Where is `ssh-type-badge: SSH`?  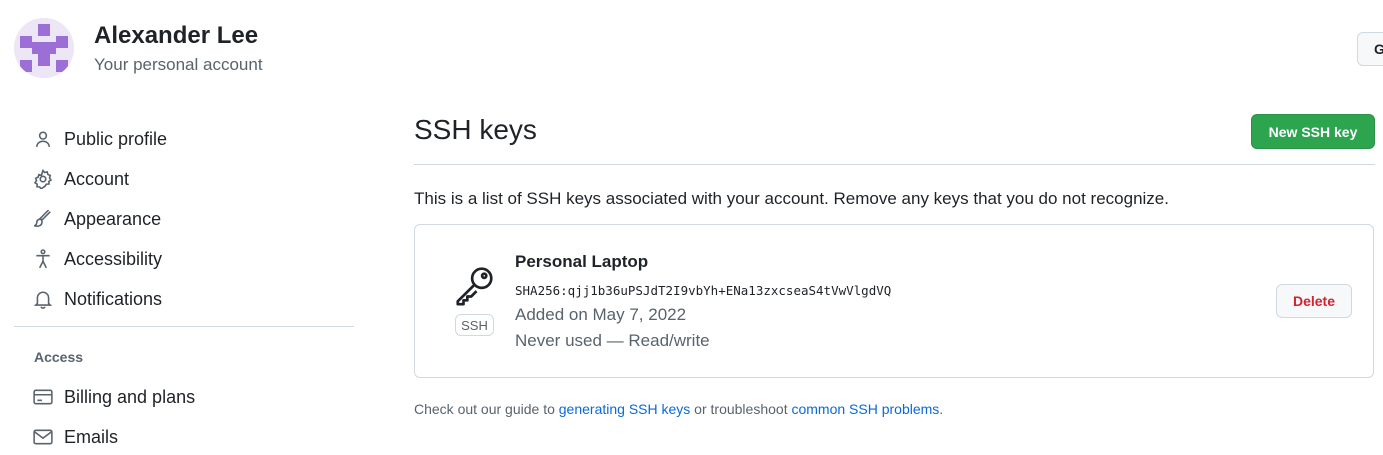
ssh-type-badge: SSH is located at coordinates (474, 325).